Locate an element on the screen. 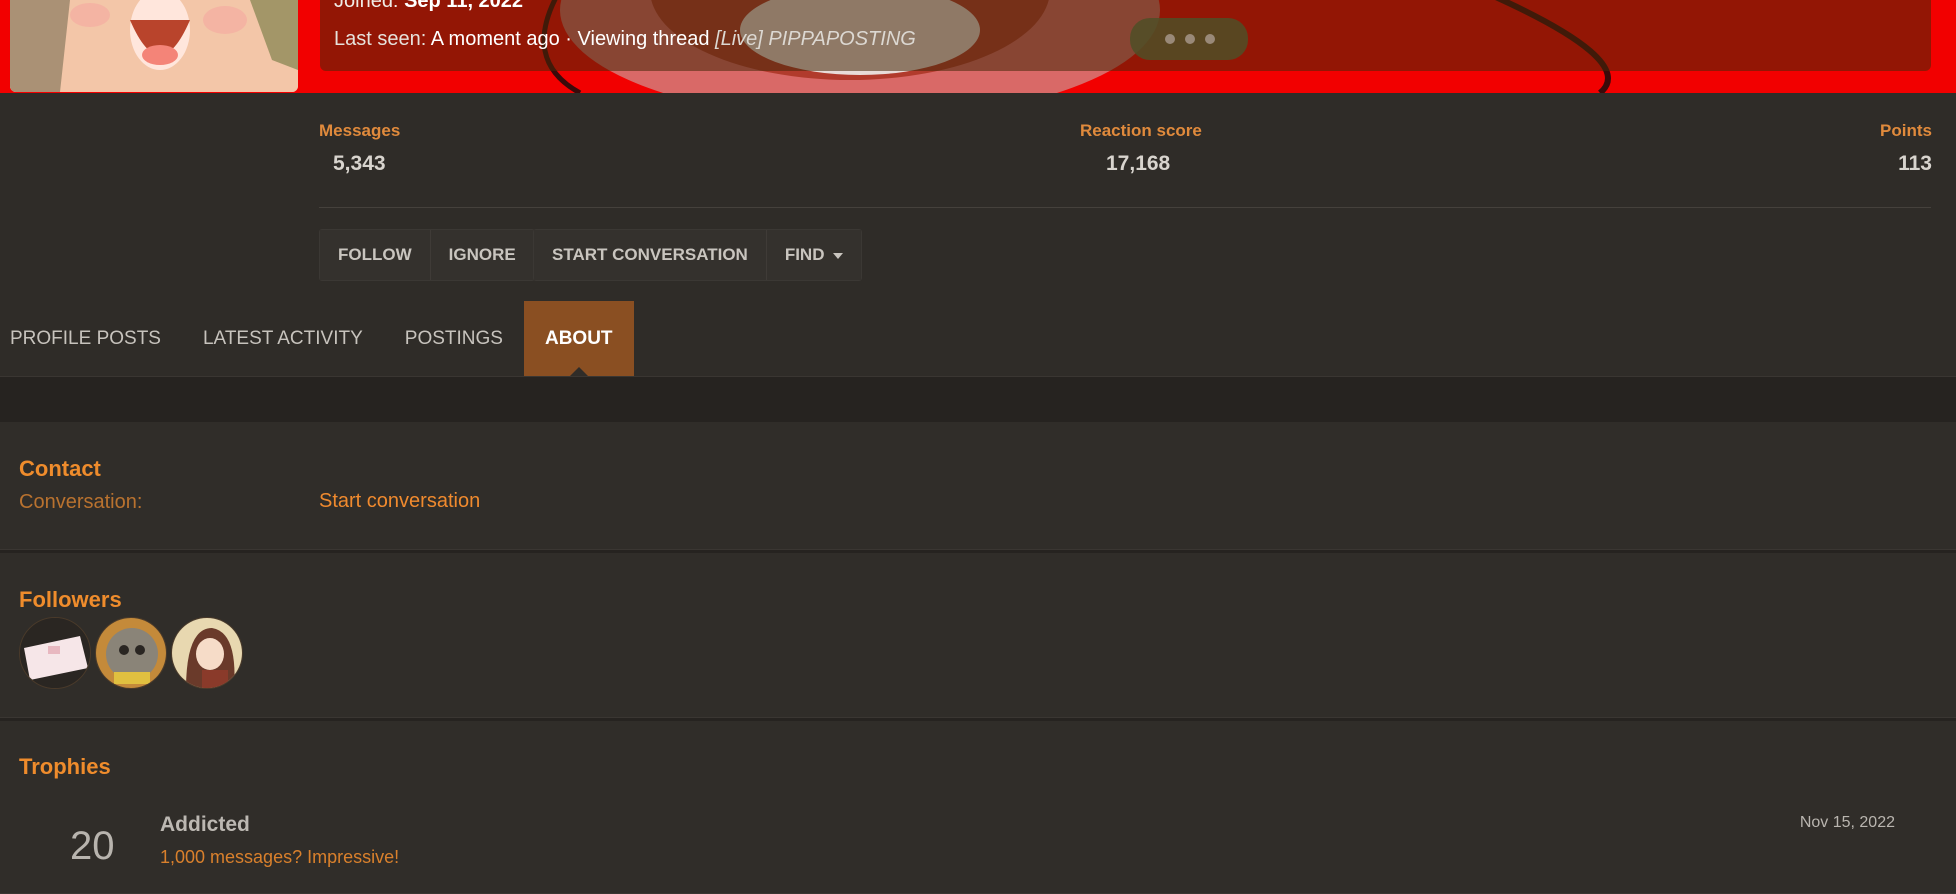 This screenshot has height=894, width=1956. stat-reaction-label: Reaction score is located at coordinates (1141, 130).